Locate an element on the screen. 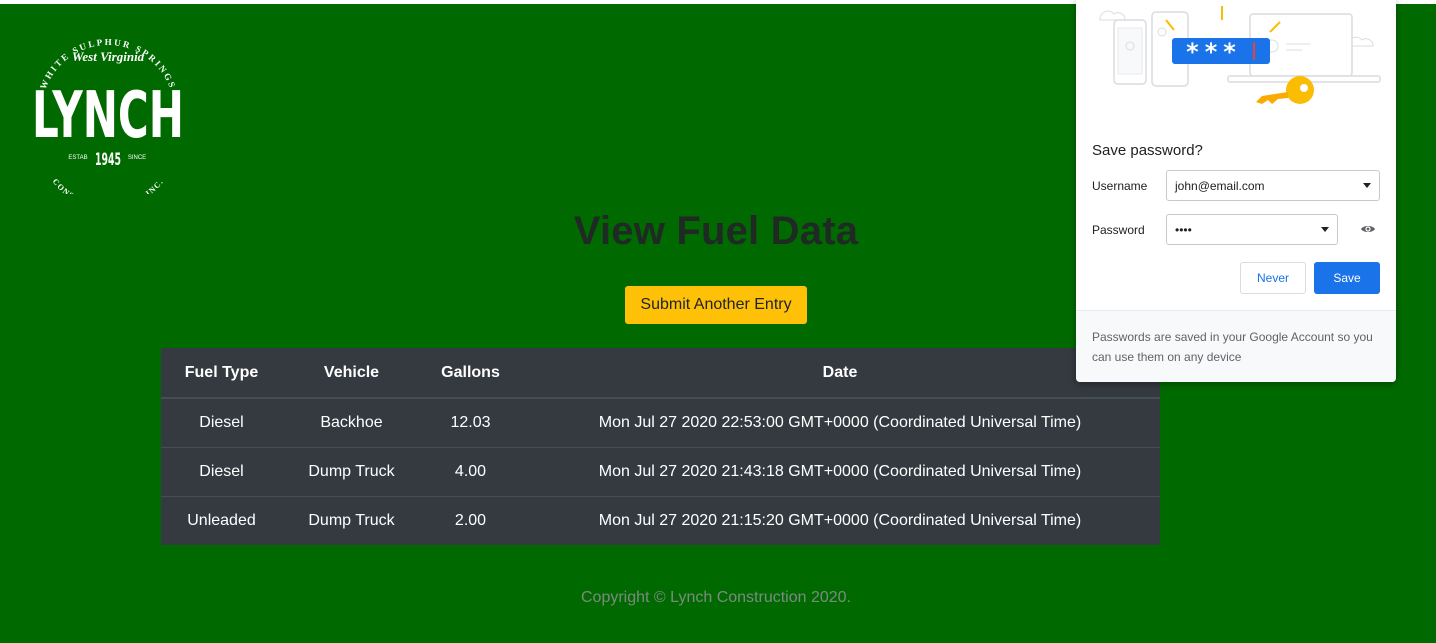  cell-fuel-type: Unleaded is located at coordinates (221, 520).